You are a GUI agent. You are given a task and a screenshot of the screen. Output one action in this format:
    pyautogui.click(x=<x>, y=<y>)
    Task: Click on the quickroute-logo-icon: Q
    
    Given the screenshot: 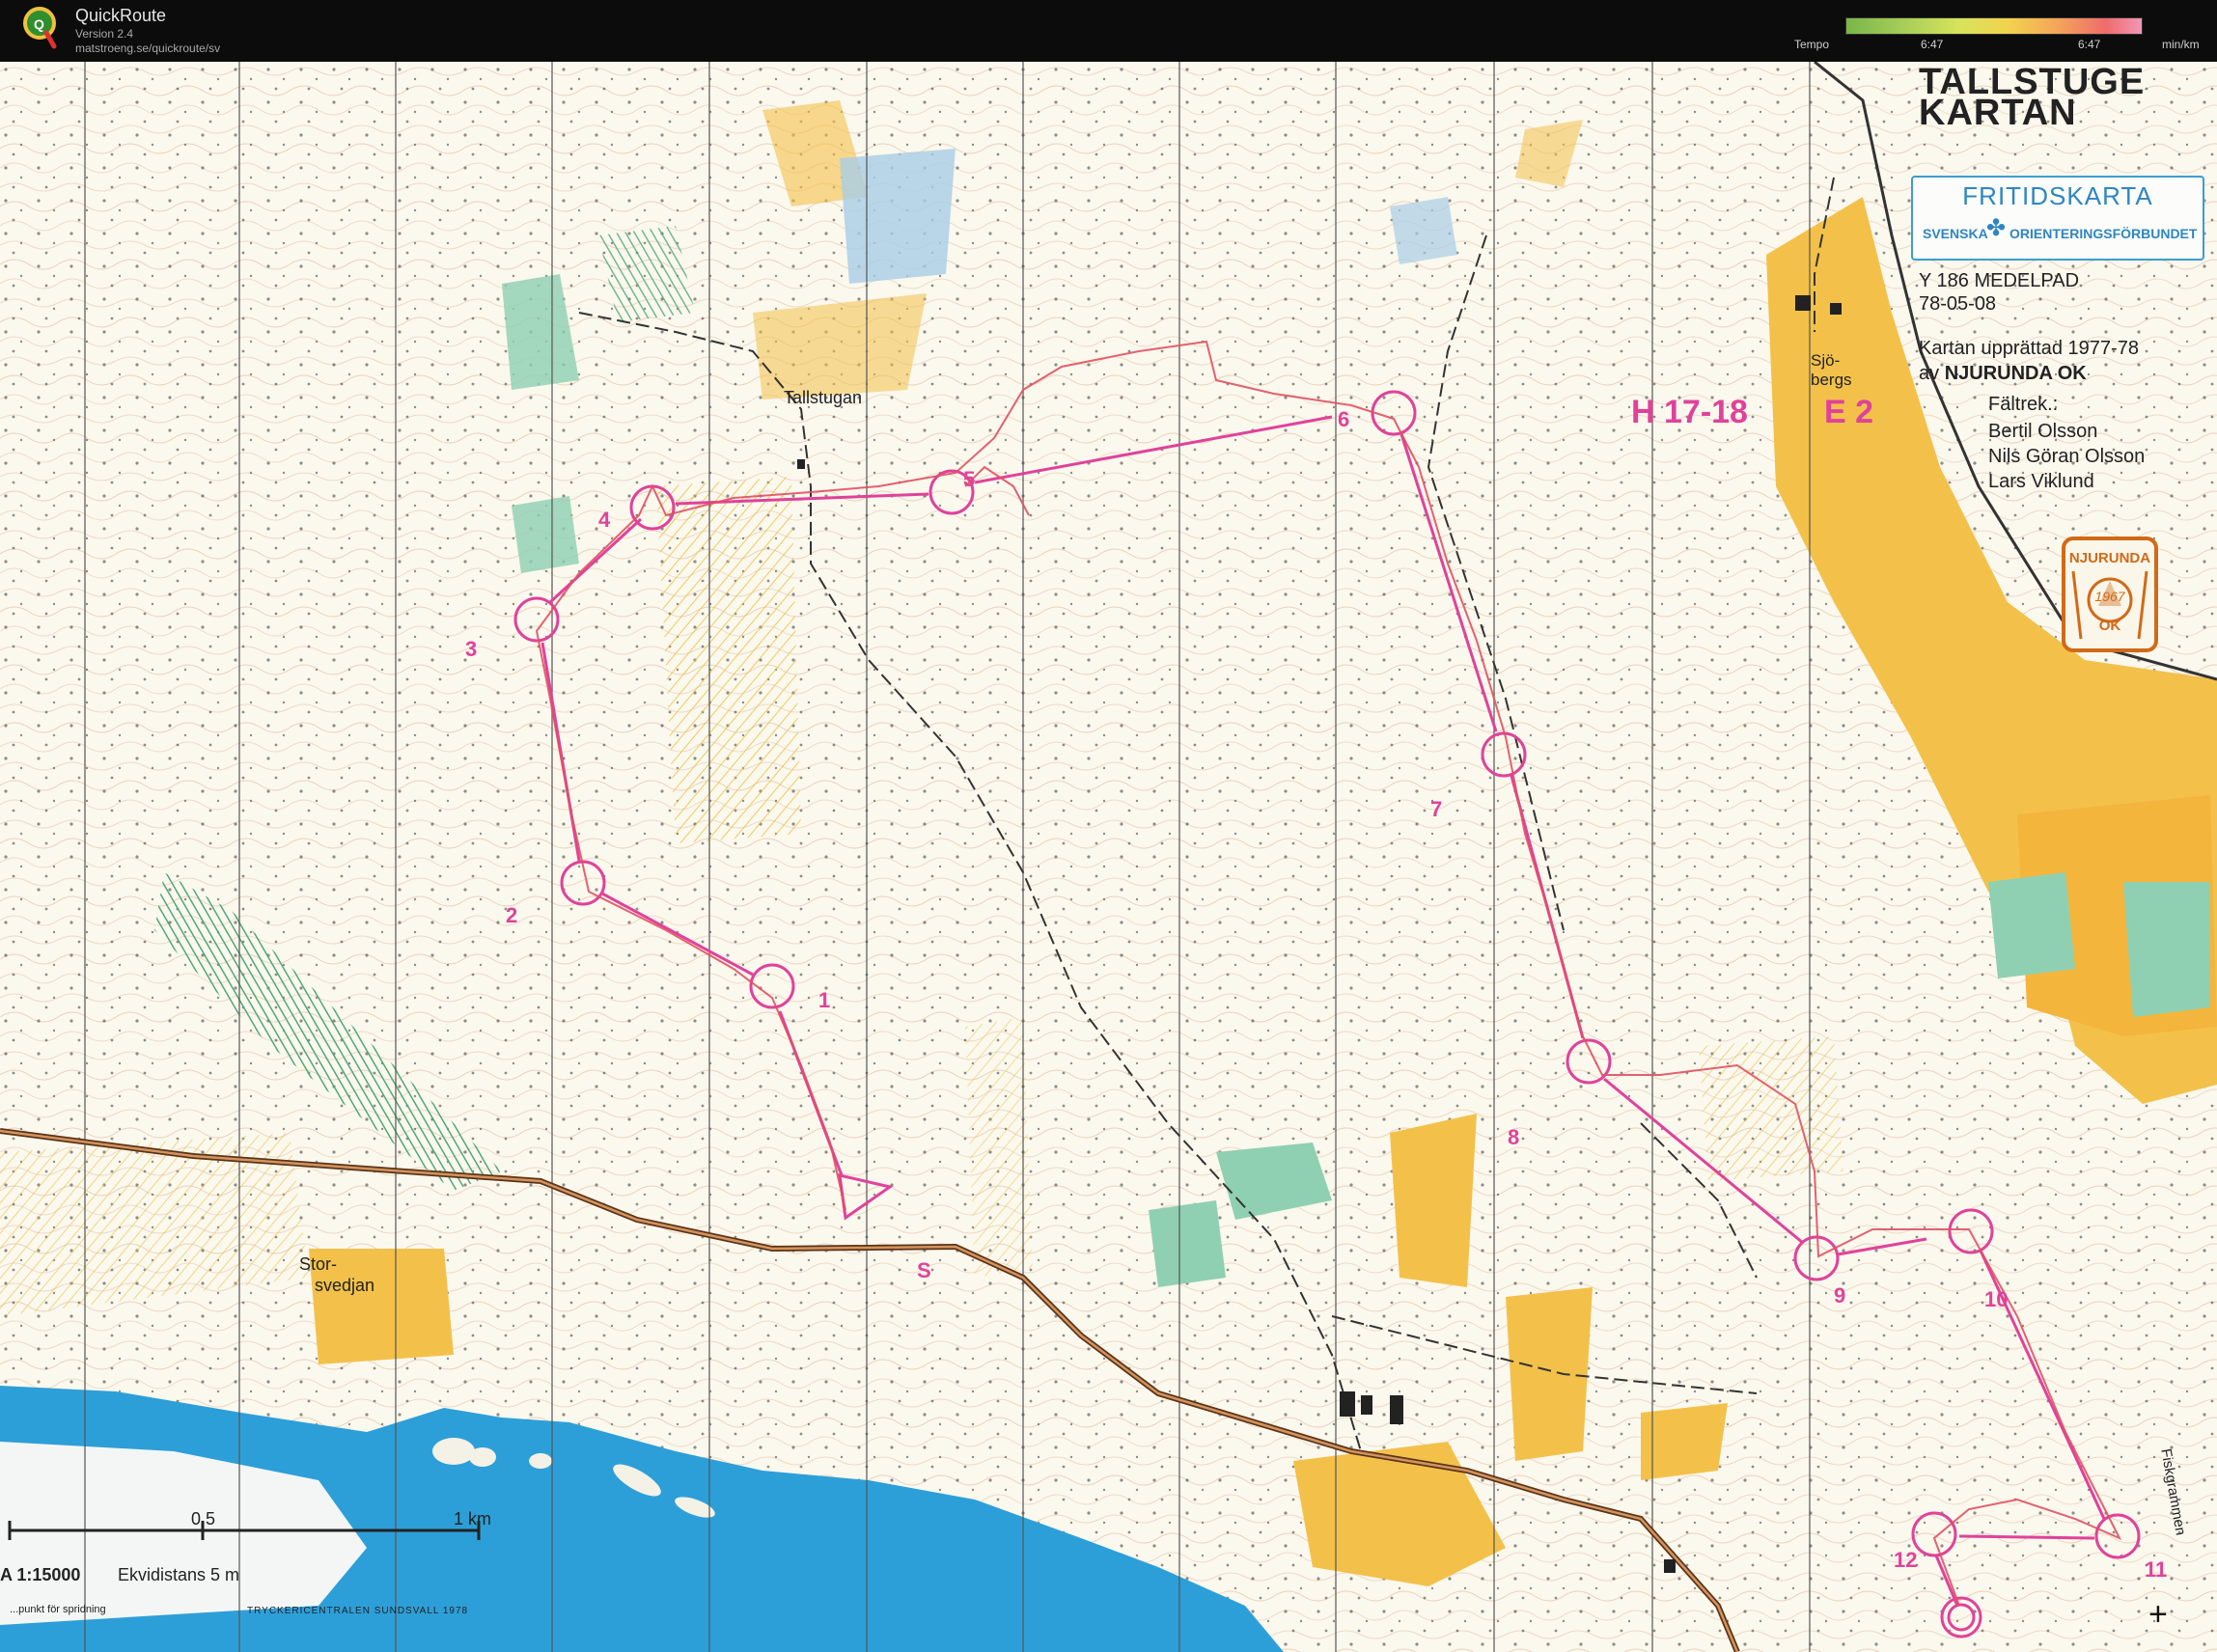 What is the action you would take?
    pyautogui.click(x=40, y=28)
    